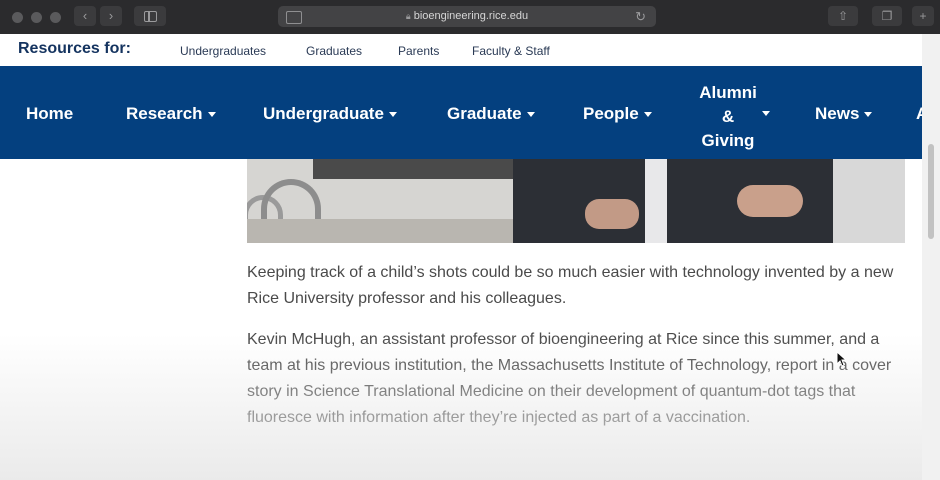 This screenshot has width=940, height=480. I want to click on photo-table, so click(382, 231).